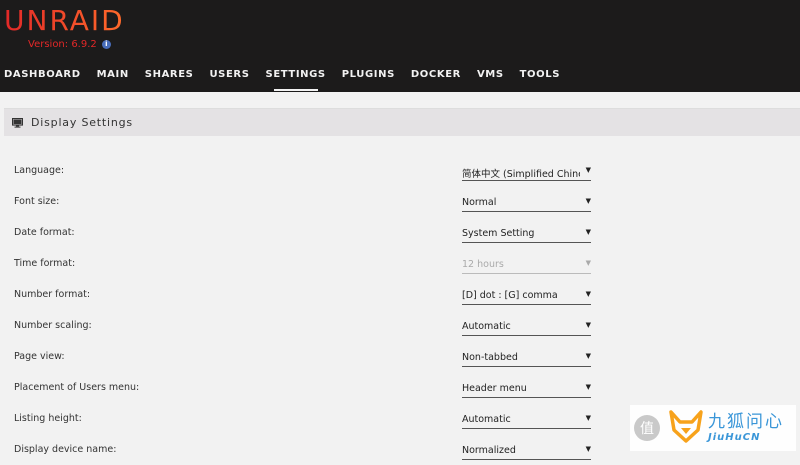 The height and width of the screenshot is (465, 800). I want to click on setting-label: Placement of Users menu:, so click(77, 387).